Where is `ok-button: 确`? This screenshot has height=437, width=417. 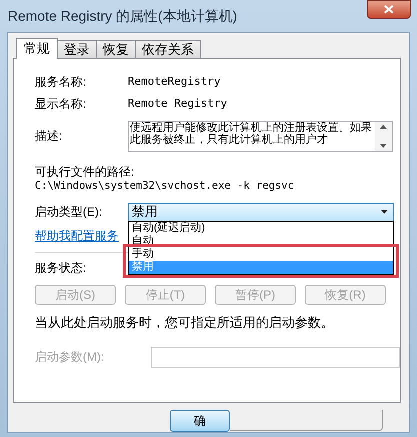
ok-button: 确 is located at coordinates (200, 421).